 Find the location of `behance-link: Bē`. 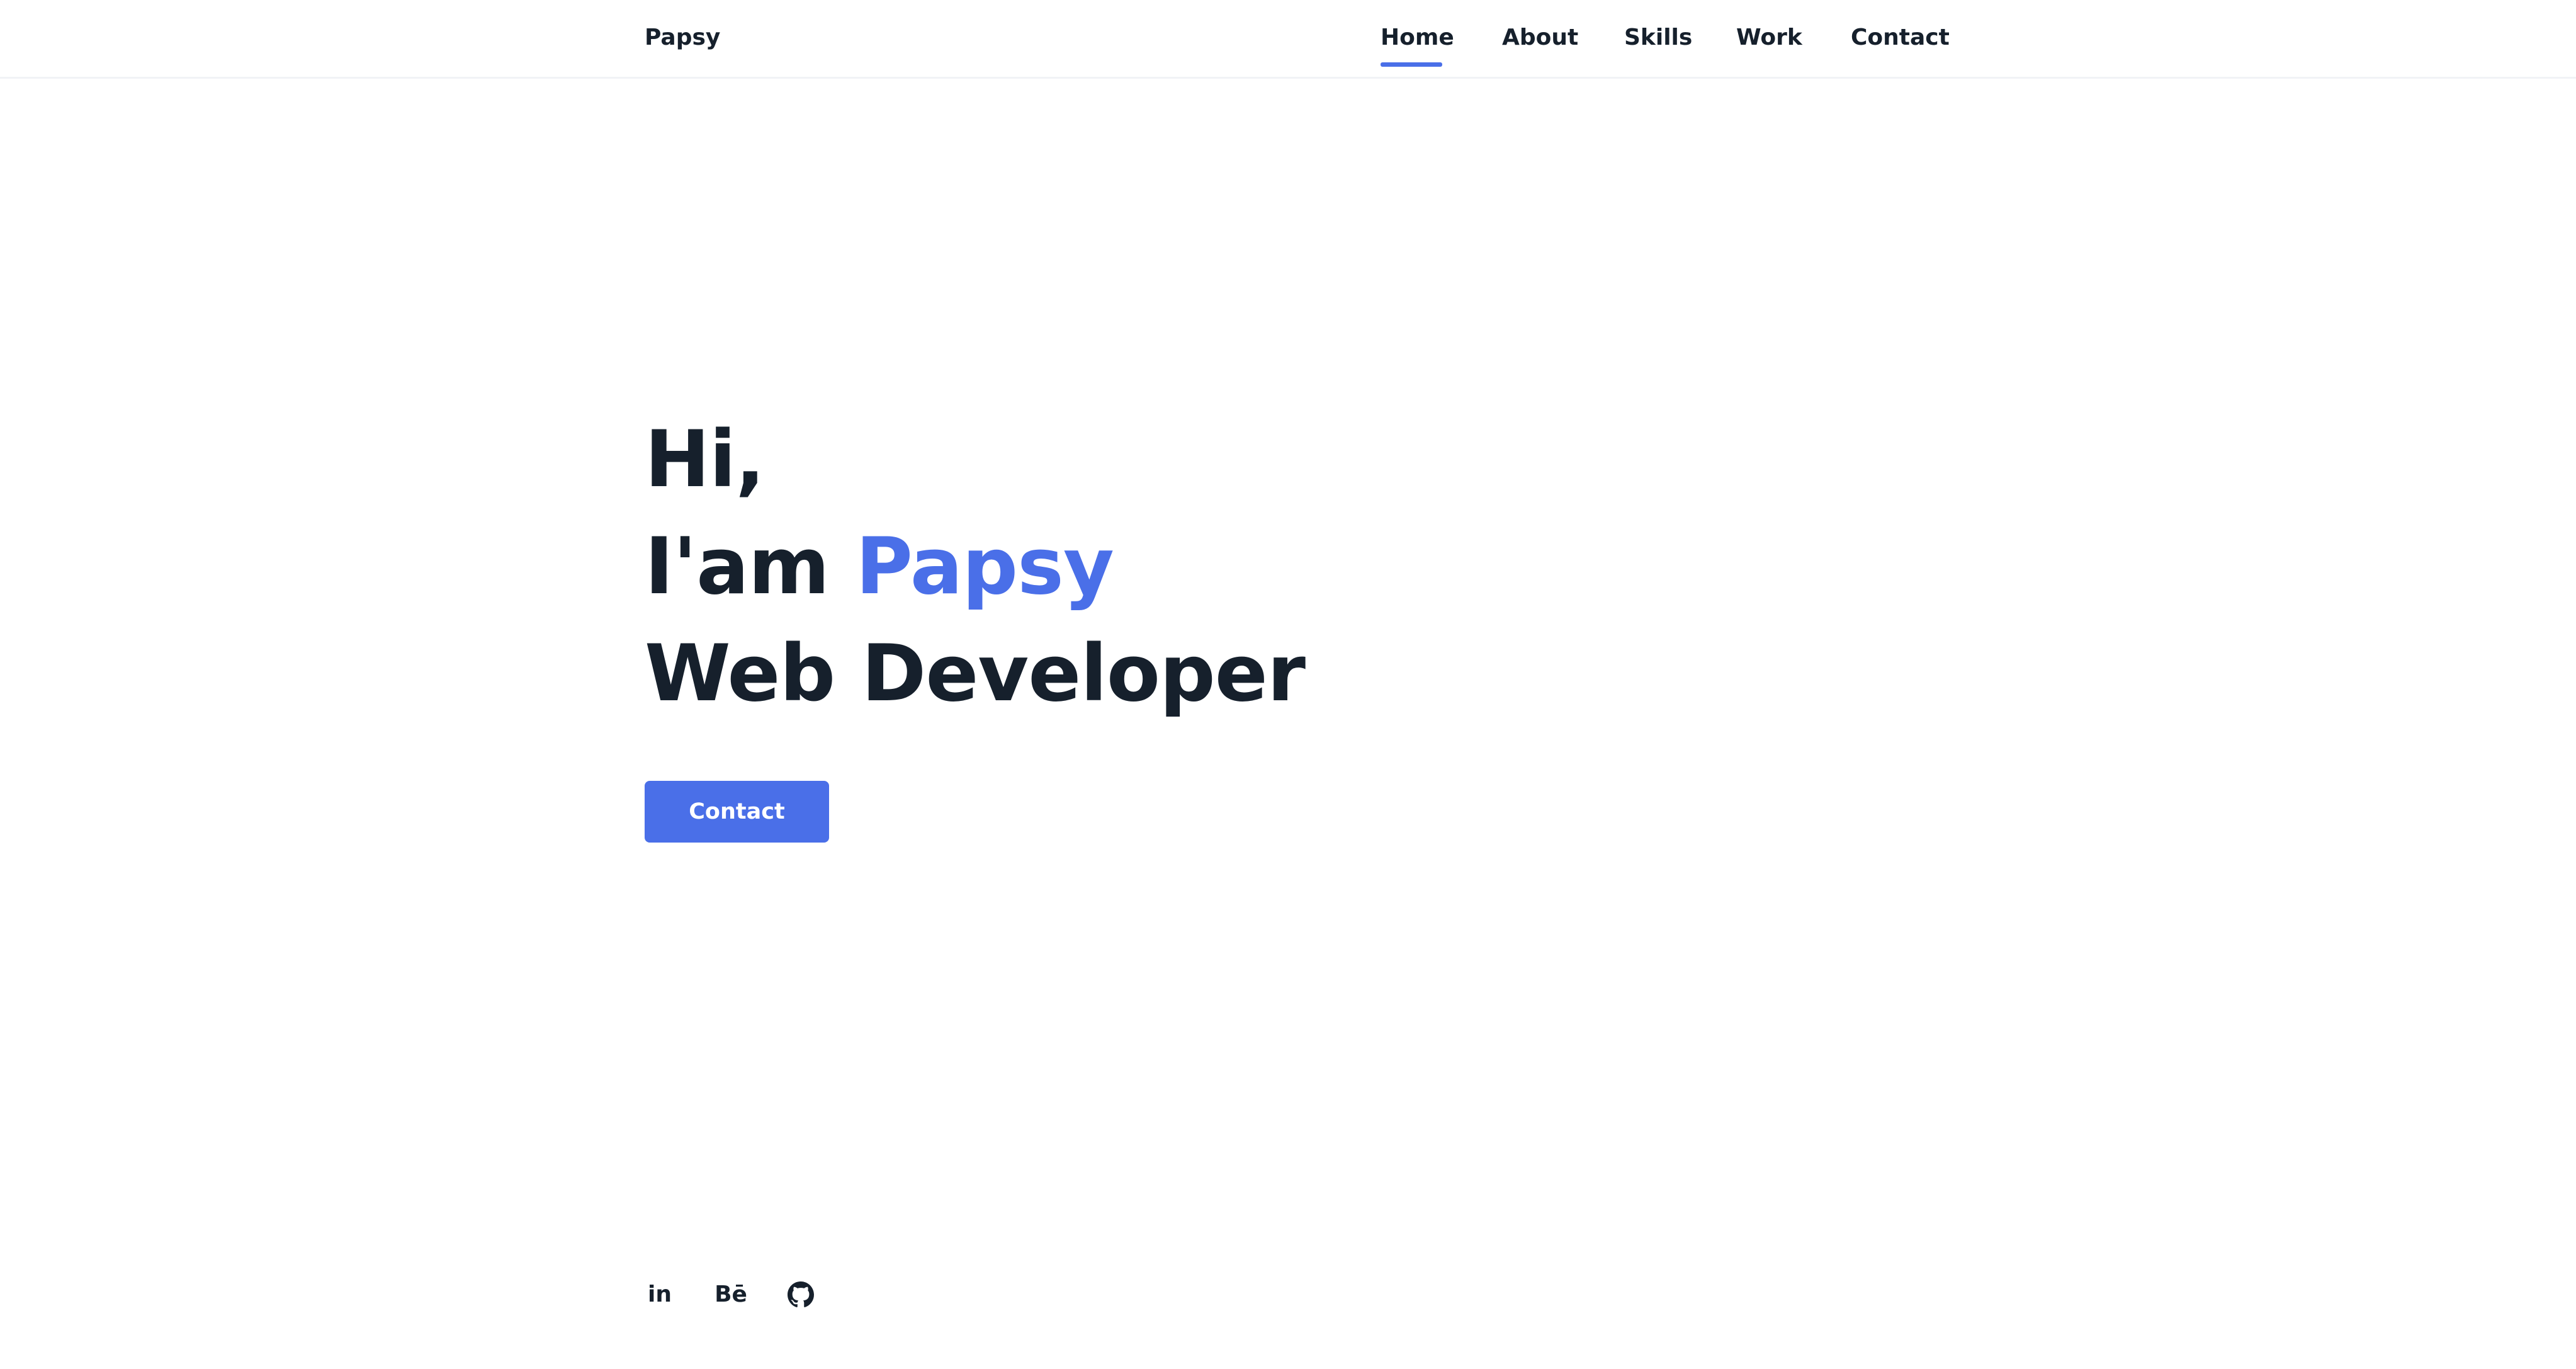

behance-link: Bē is located at coordinates (731, 1294).